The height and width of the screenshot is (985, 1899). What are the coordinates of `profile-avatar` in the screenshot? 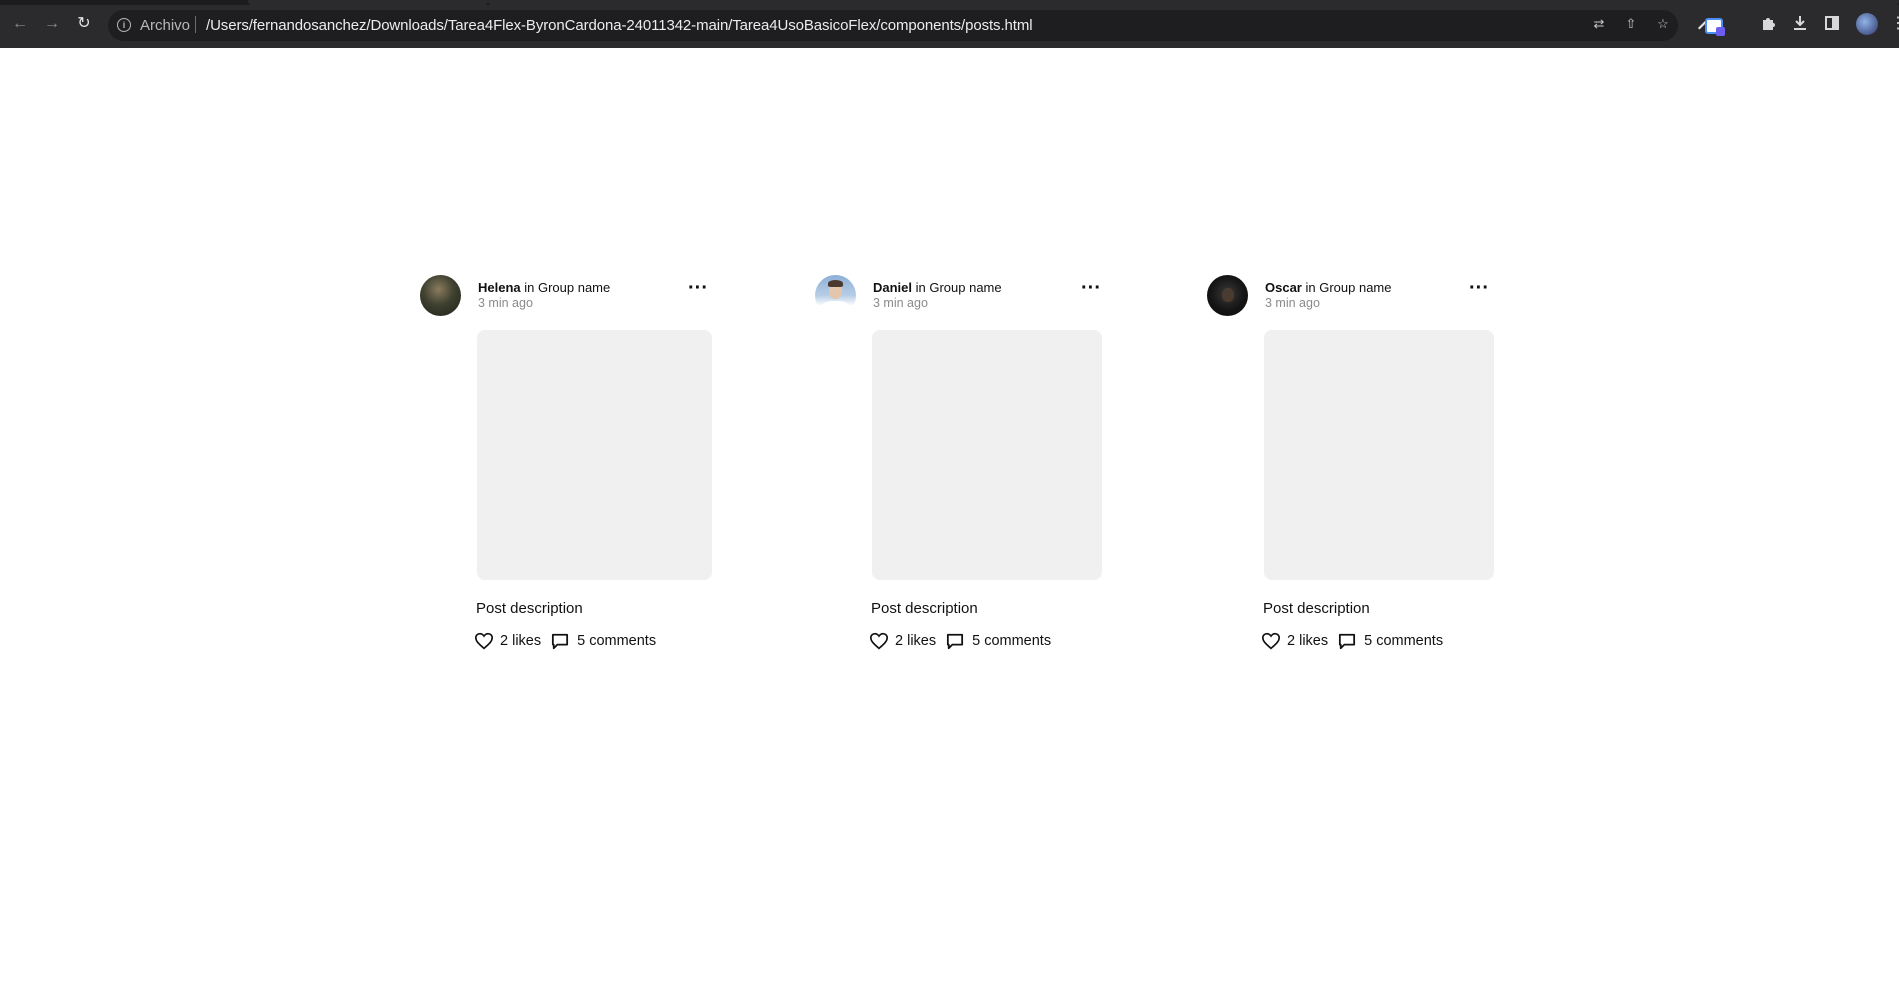 It's located at (1867, 24).